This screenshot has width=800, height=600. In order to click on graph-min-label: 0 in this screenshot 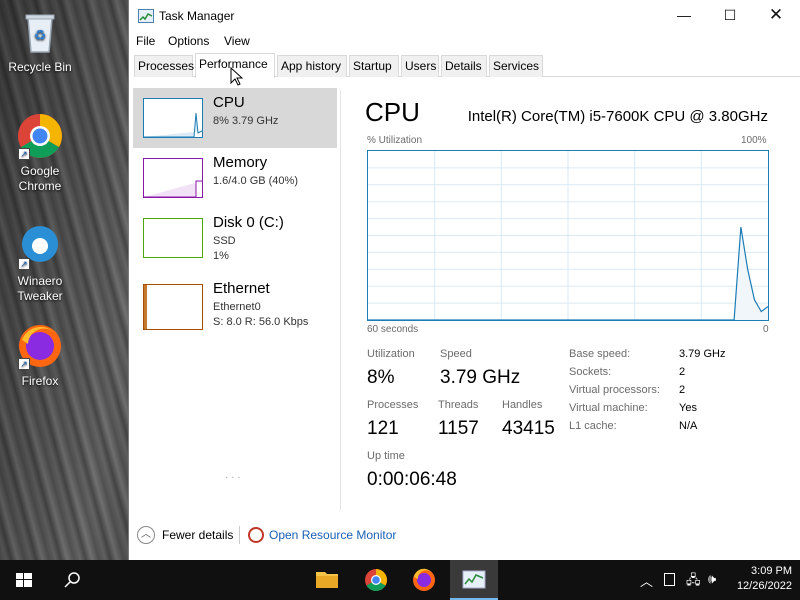, I will do `click(766, 329)`.